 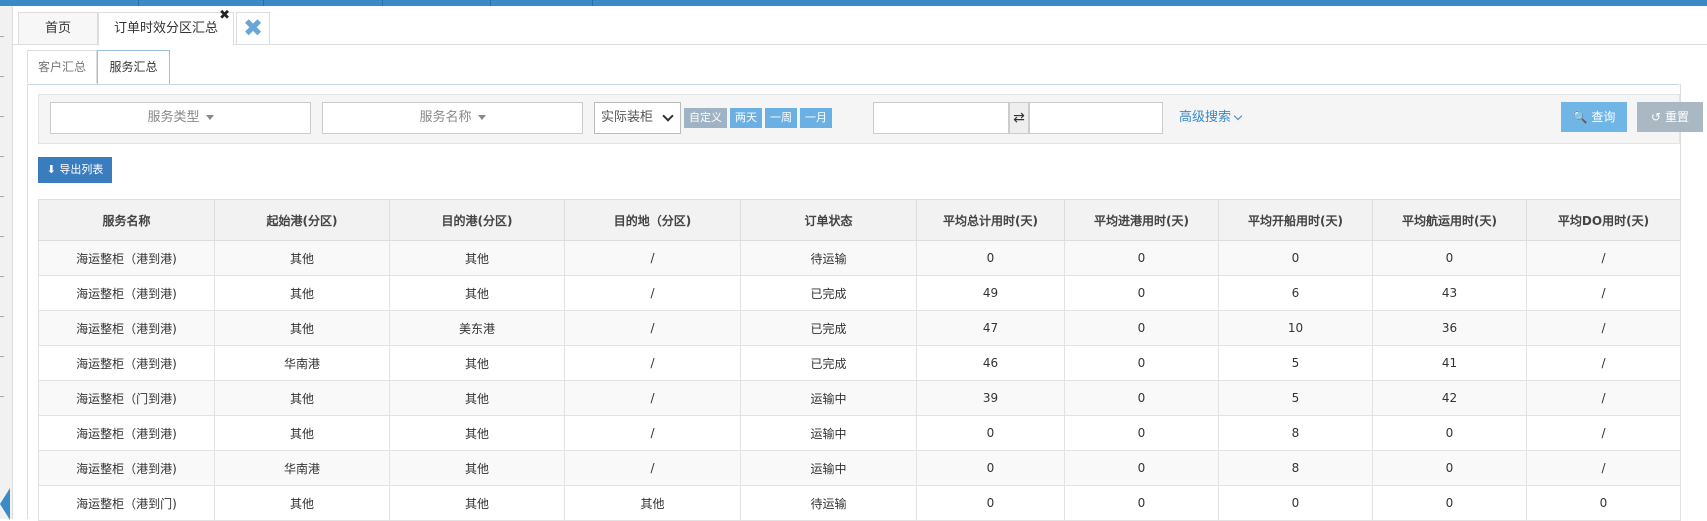 I want to click on close-all-tabs-button: ✖, so click(x=253, y=28).